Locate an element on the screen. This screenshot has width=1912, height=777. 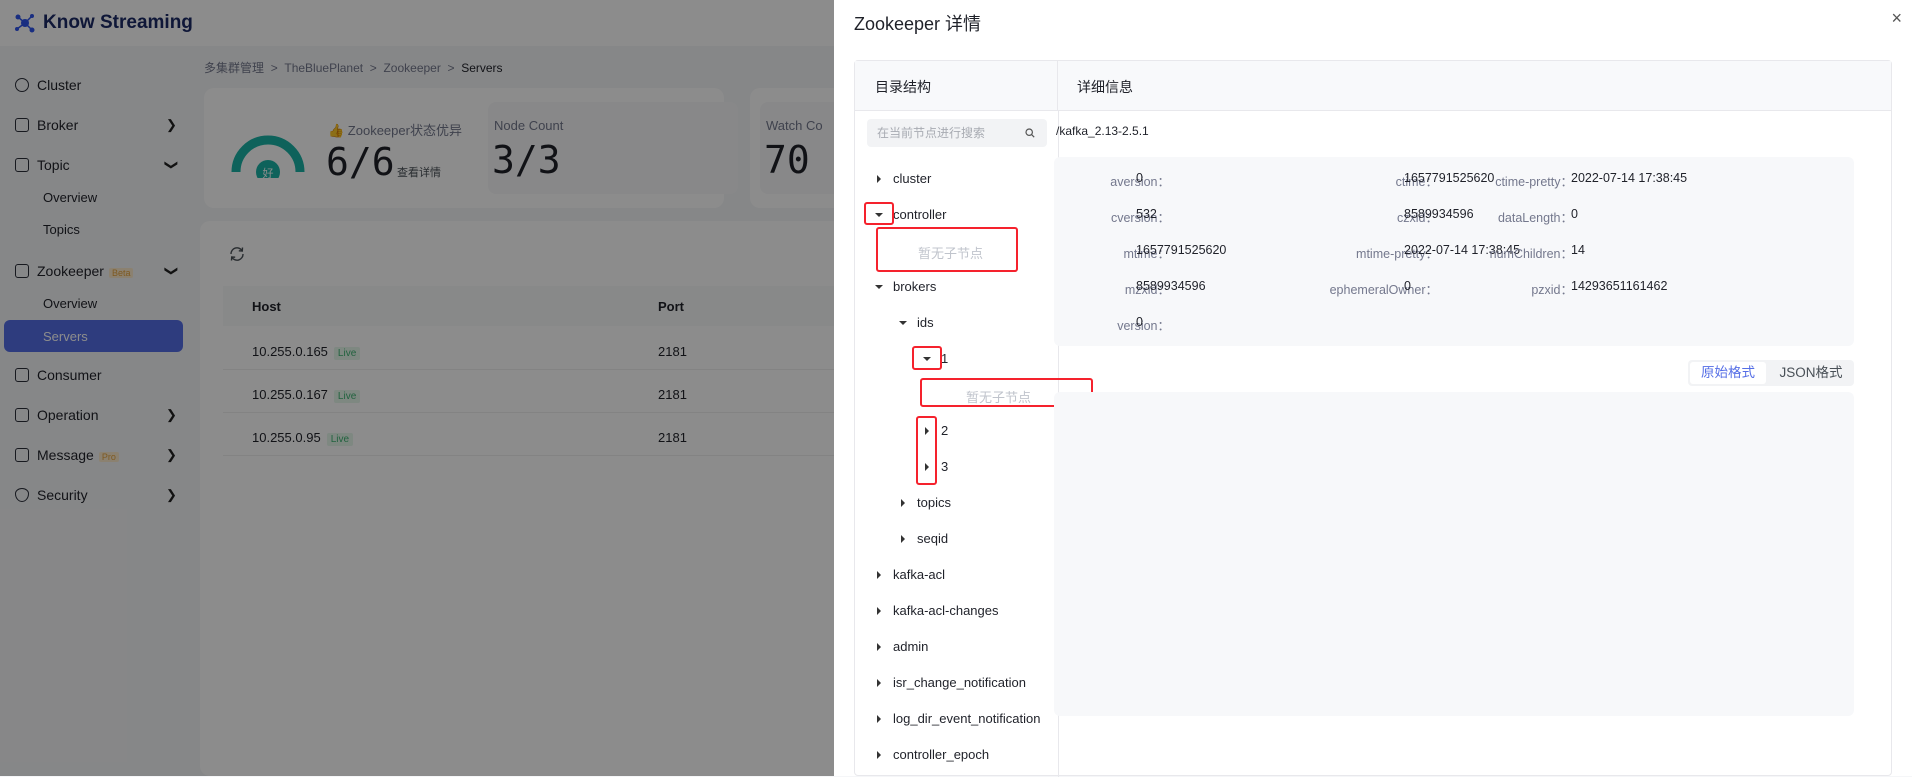
tree-node-cluster: cluster is located at coordinates (912, 178).